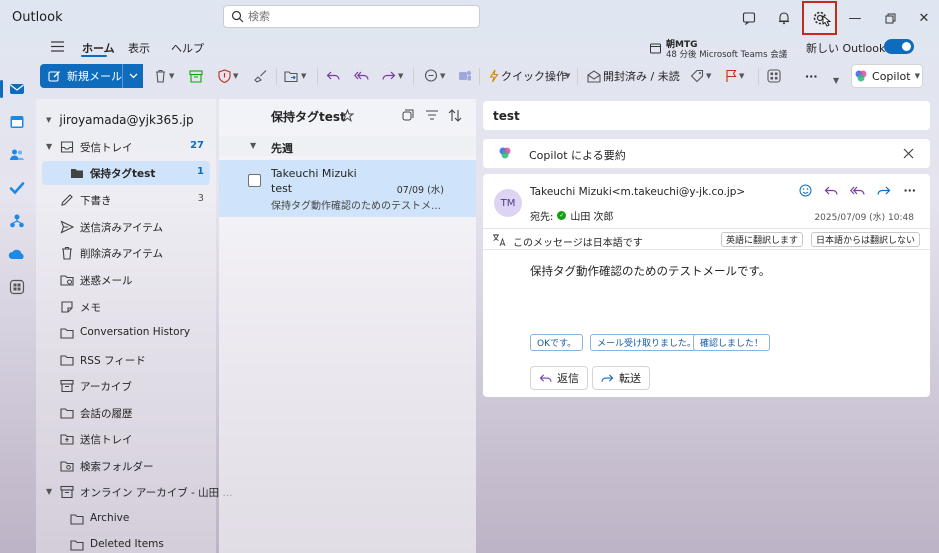 The height and width of the screenshot is (553, 939). What do you see at coordinates (774, 76) in the screenshot?
I see `apps-button` at bounding box center [774, 76].